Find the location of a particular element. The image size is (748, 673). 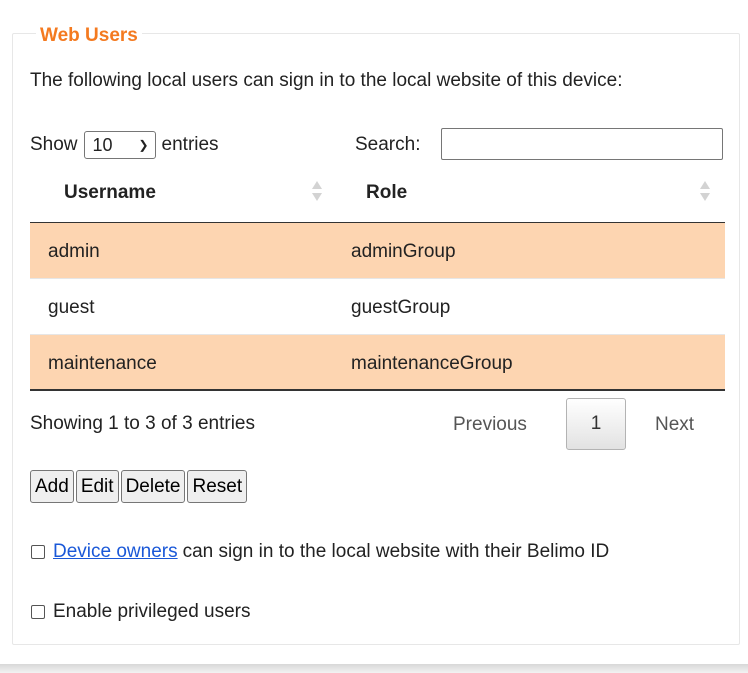

username-cell: admin is located at coordinates (74, 251).